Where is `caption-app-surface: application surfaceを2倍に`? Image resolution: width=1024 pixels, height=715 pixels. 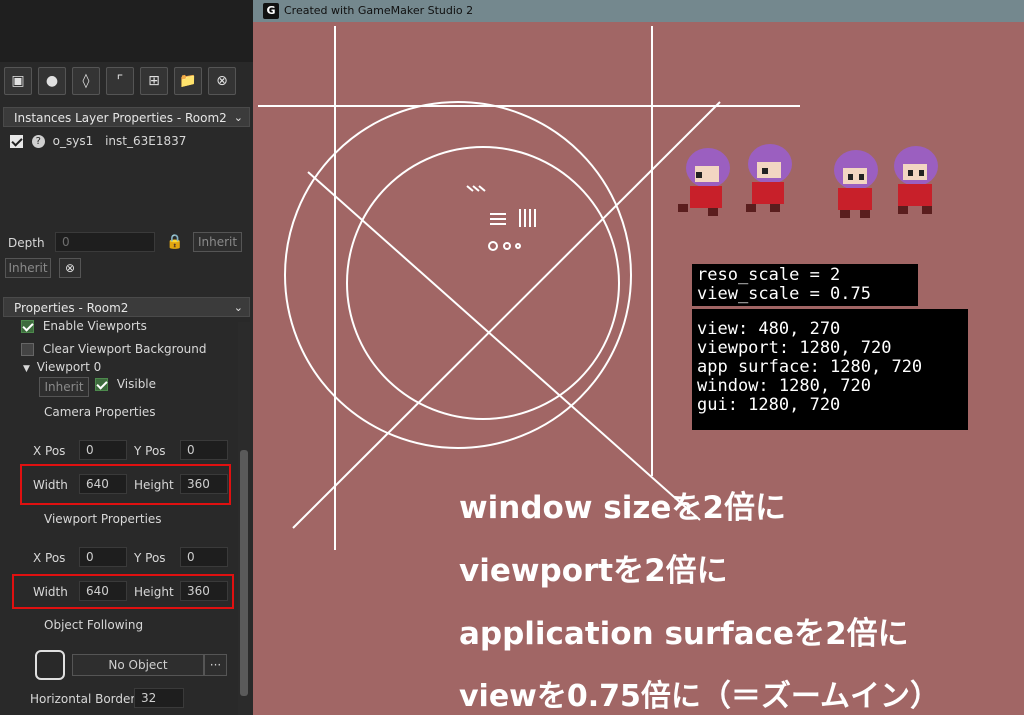
caption-app-surface: application surfaceを2倍に is located at coordinates (684, 634).